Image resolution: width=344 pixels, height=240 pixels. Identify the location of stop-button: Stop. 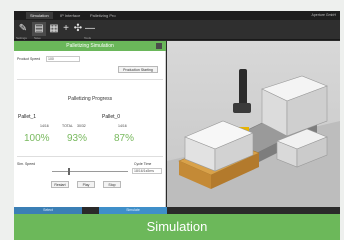
(112, 184).